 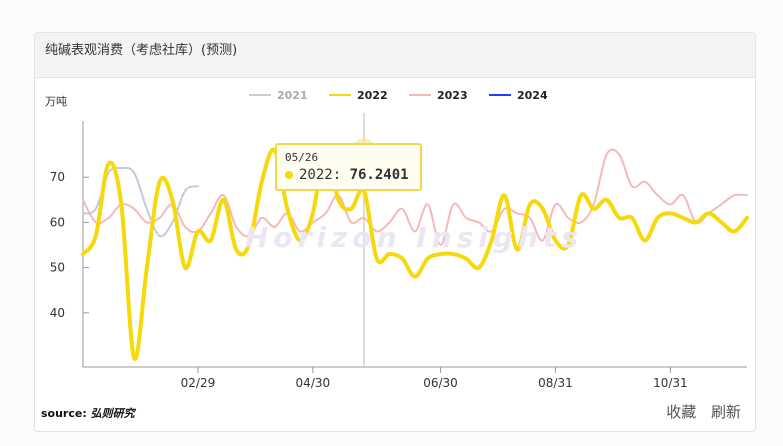 I want to click on tooltip-series-dot-icon, so click(x=289, y=175).